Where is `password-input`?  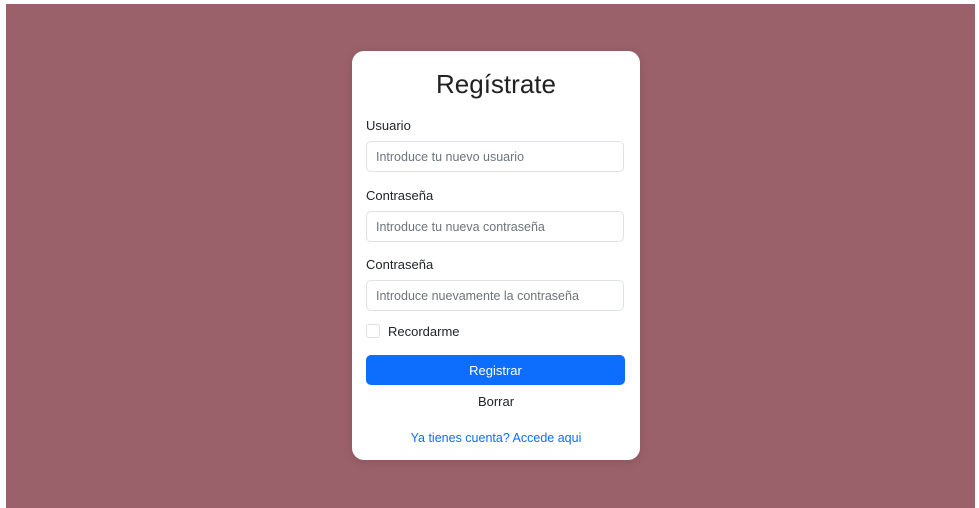
password-input is located at coordinates (495, 226).